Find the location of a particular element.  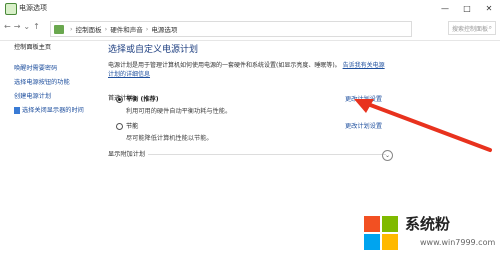

window-title: 电源选项 is located at coordinates (33, 8).